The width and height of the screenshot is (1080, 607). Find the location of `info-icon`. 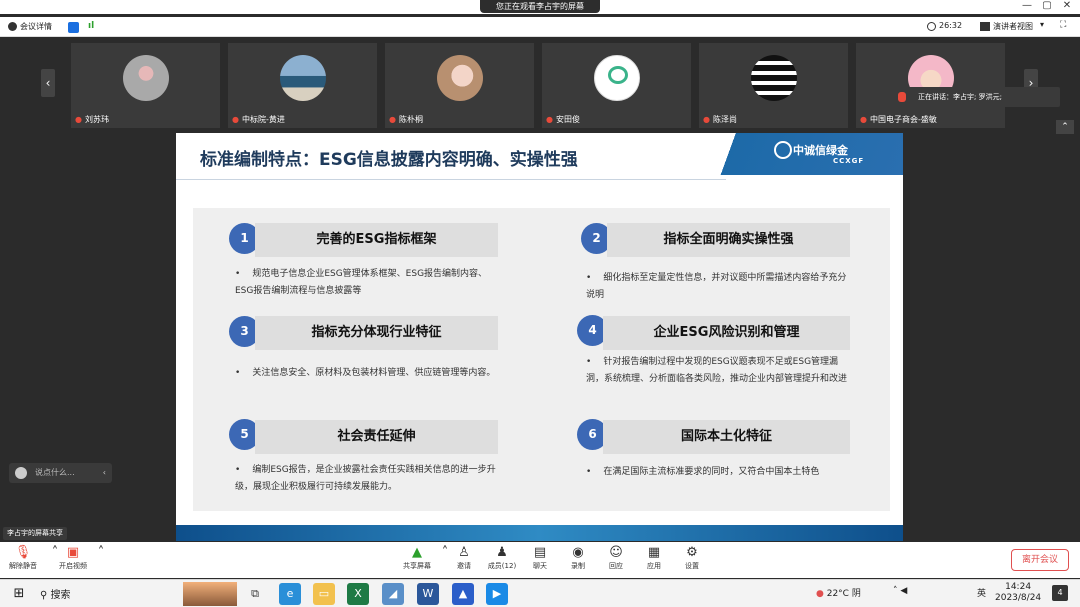

info-icon is located at coordinates (12, 26).